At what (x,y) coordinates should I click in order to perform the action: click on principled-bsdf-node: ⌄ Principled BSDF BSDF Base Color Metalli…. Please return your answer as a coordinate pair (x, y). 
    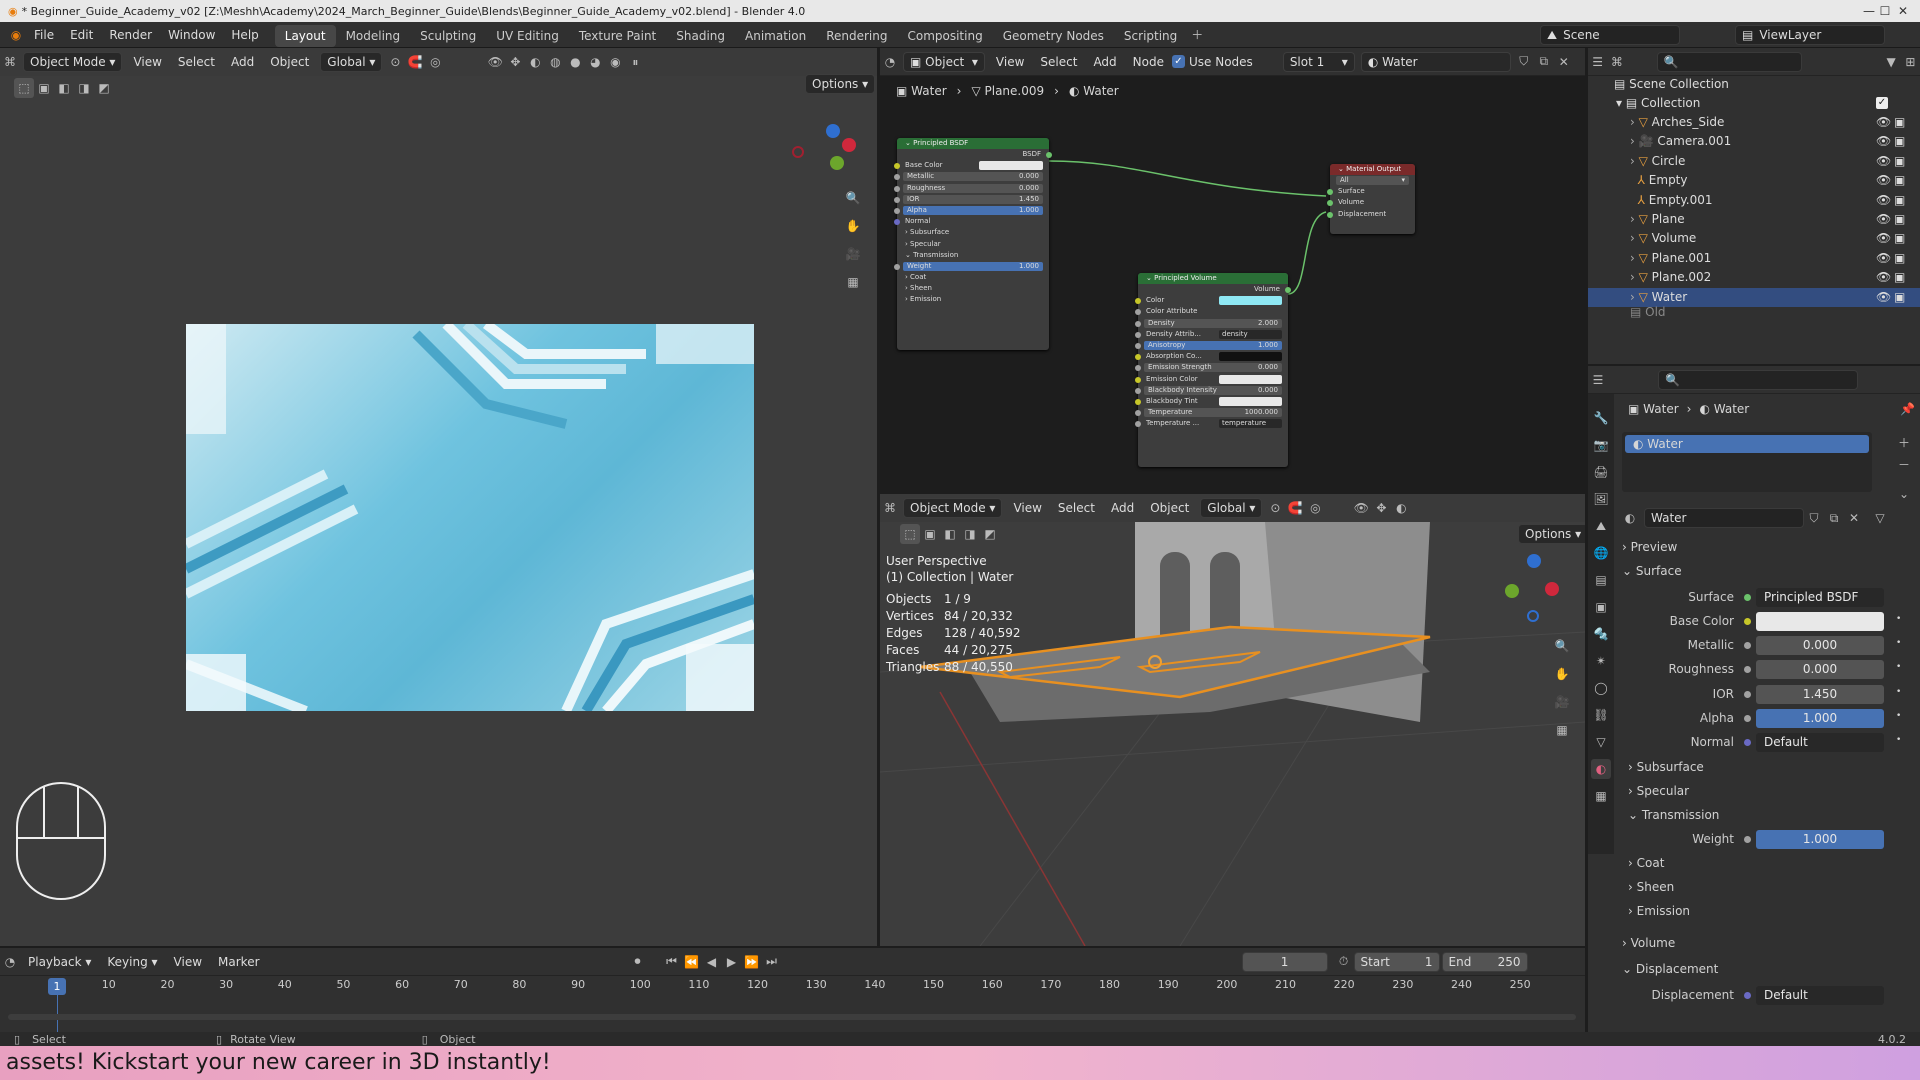
    Looking at the image, I should click on (973, 244).